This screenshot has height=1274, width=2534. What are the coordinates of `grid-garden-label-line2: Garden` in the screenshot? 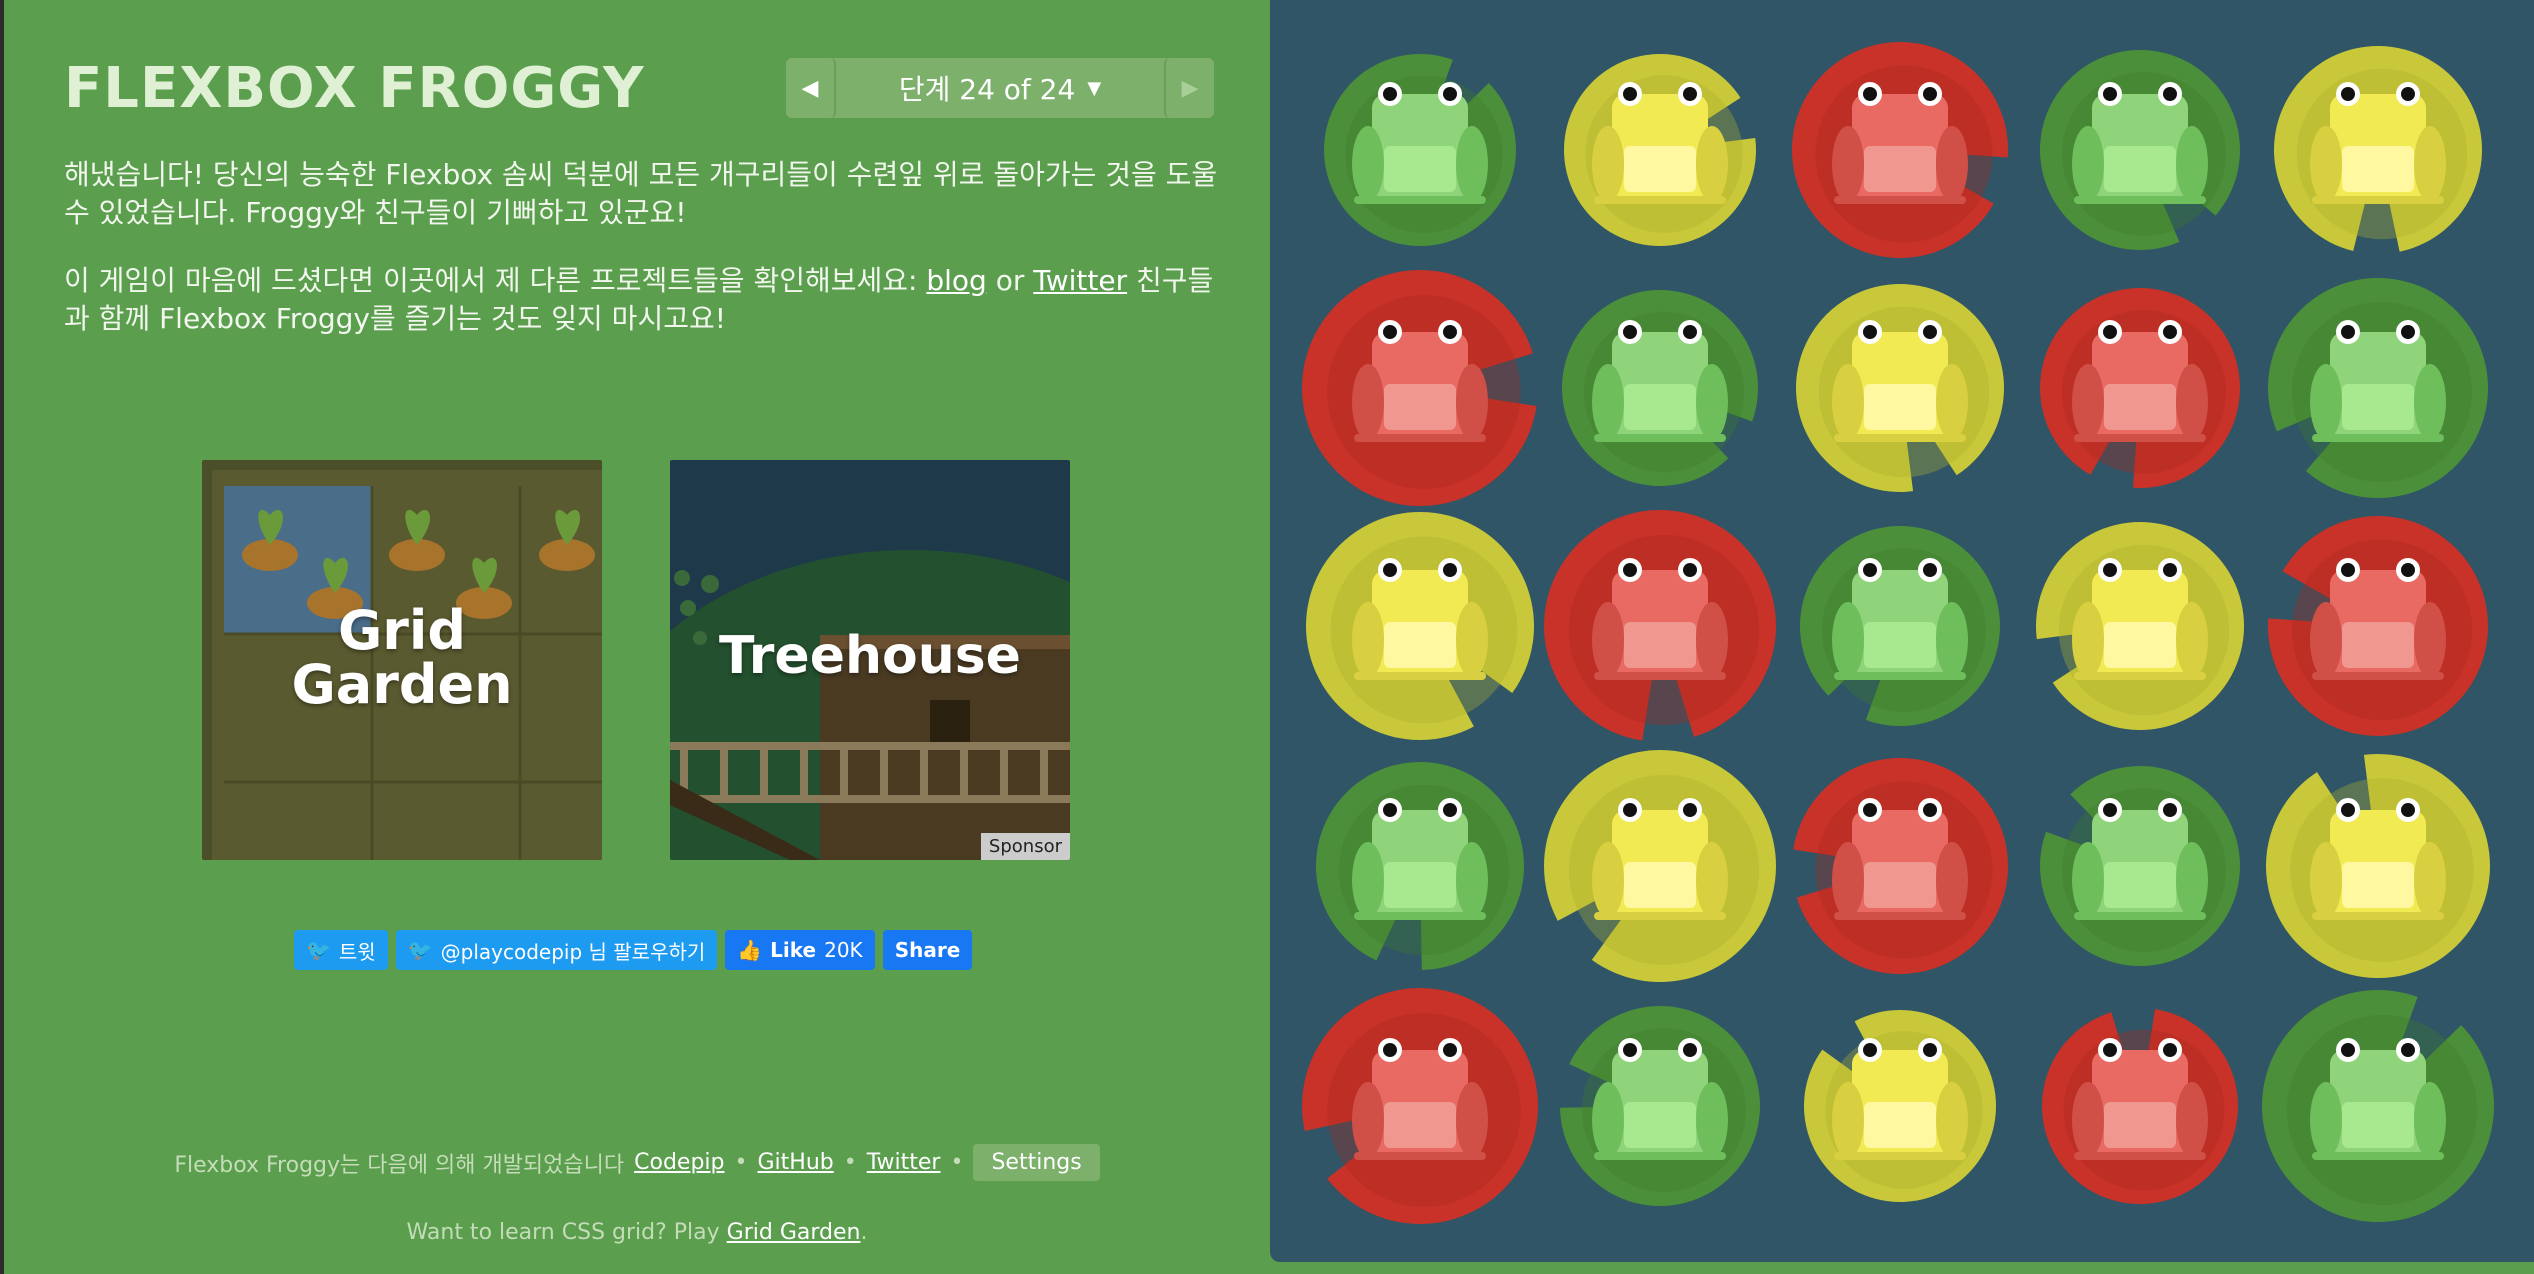 It's located at (402, 684).